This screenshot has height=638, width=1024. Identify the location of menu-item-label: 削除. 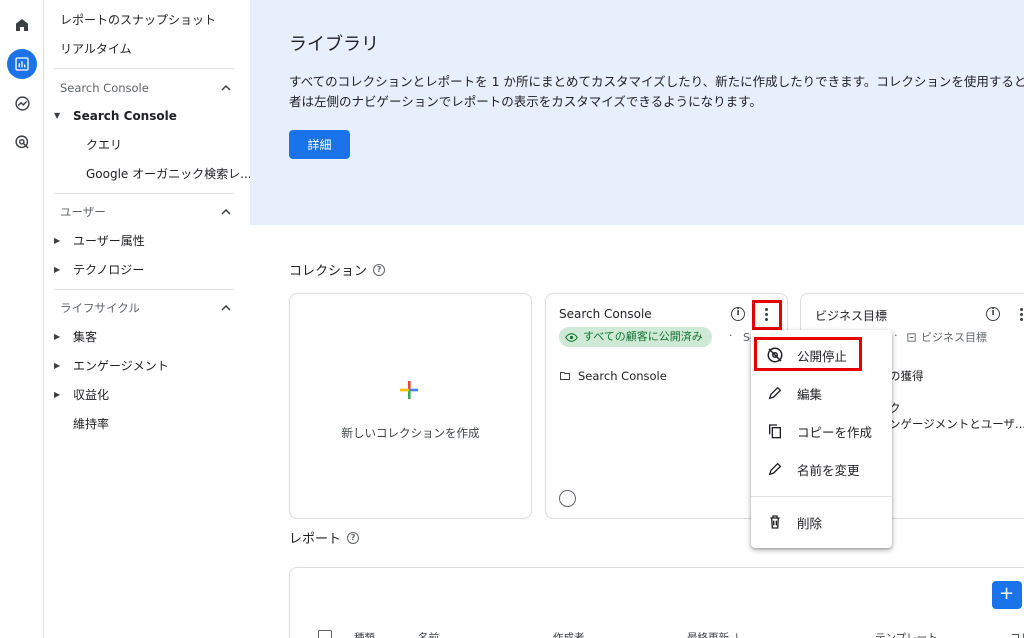
(810, 523).